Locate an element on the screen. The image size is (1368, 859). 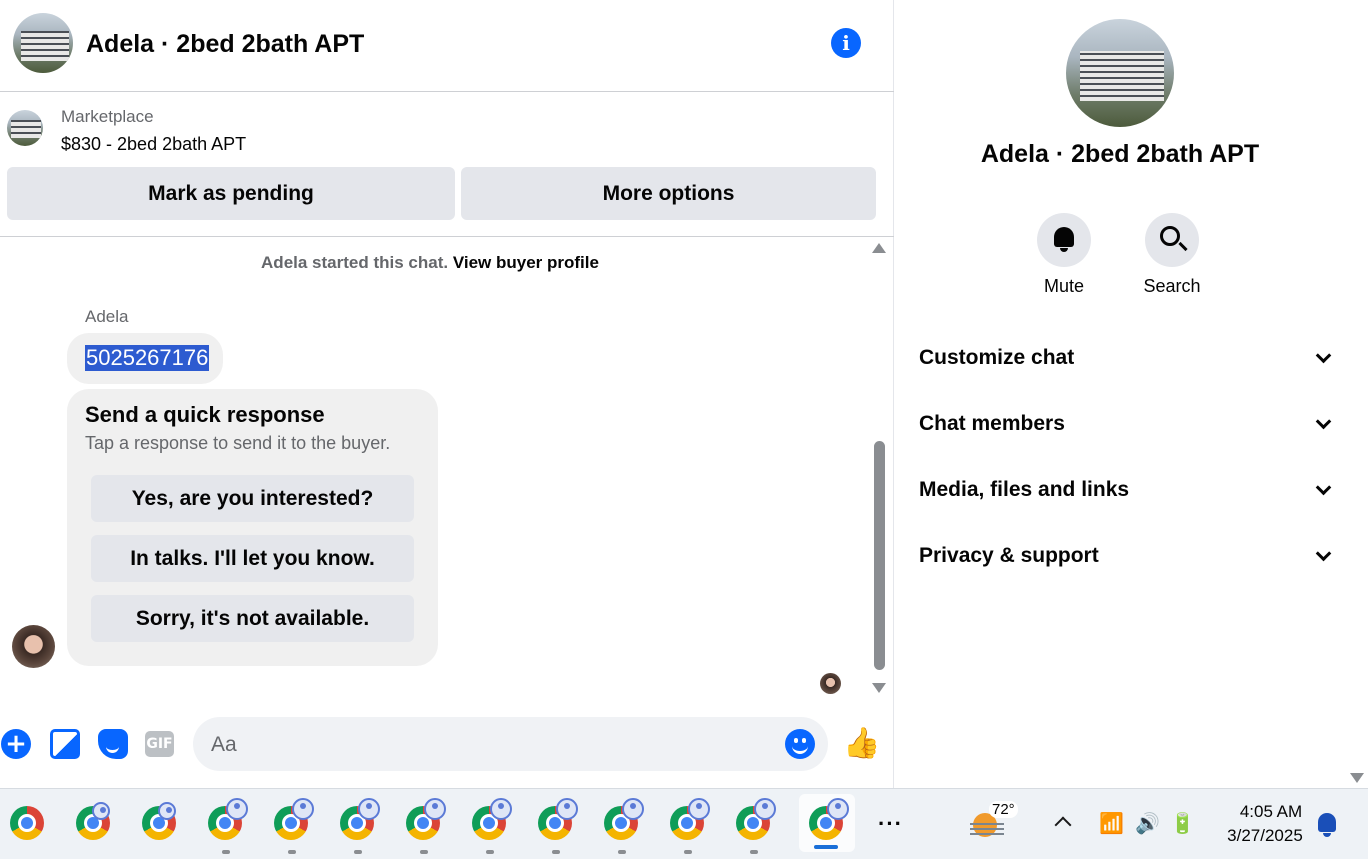
section-privacy-support: Privacy & support is located at coordinates (1125, 564).